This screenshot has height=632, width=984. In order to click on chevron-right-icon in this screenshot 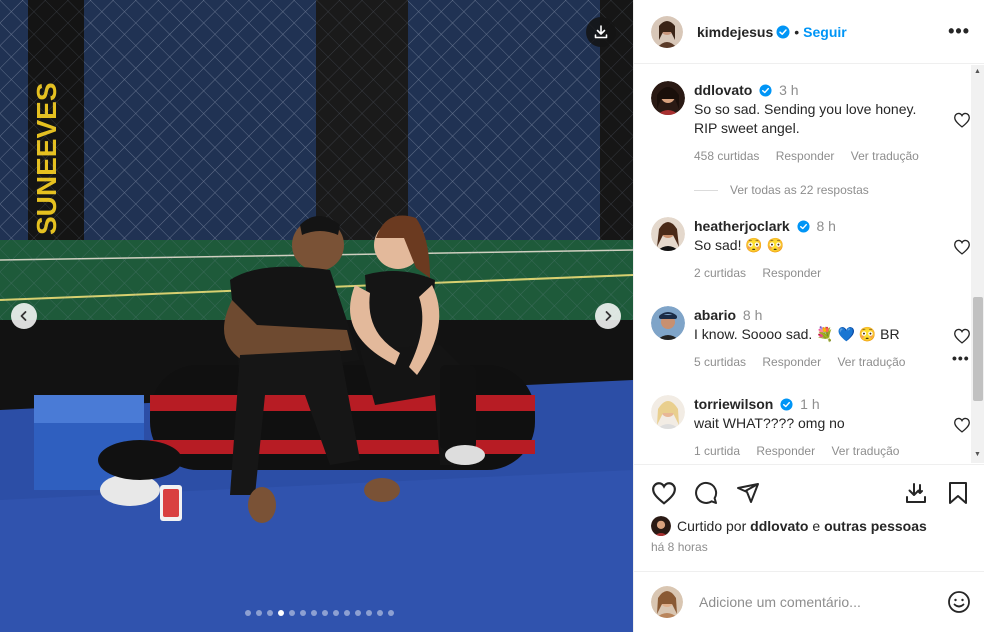, I will do `click(608, 316)`.